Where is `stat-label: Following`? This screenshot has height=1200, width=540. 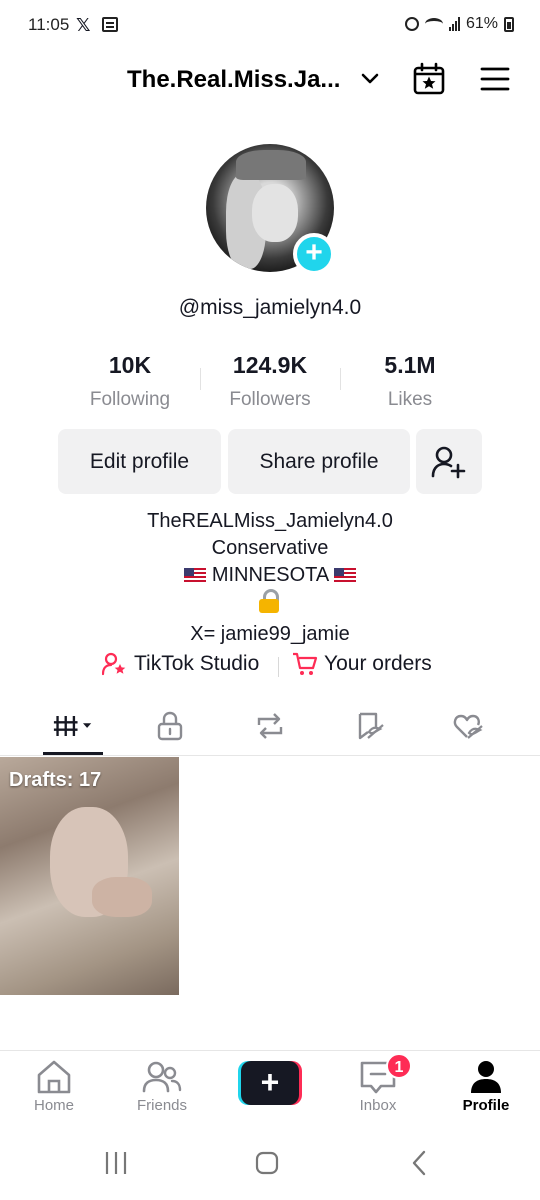
stat-label: Following is located at coordinates (130, 399).